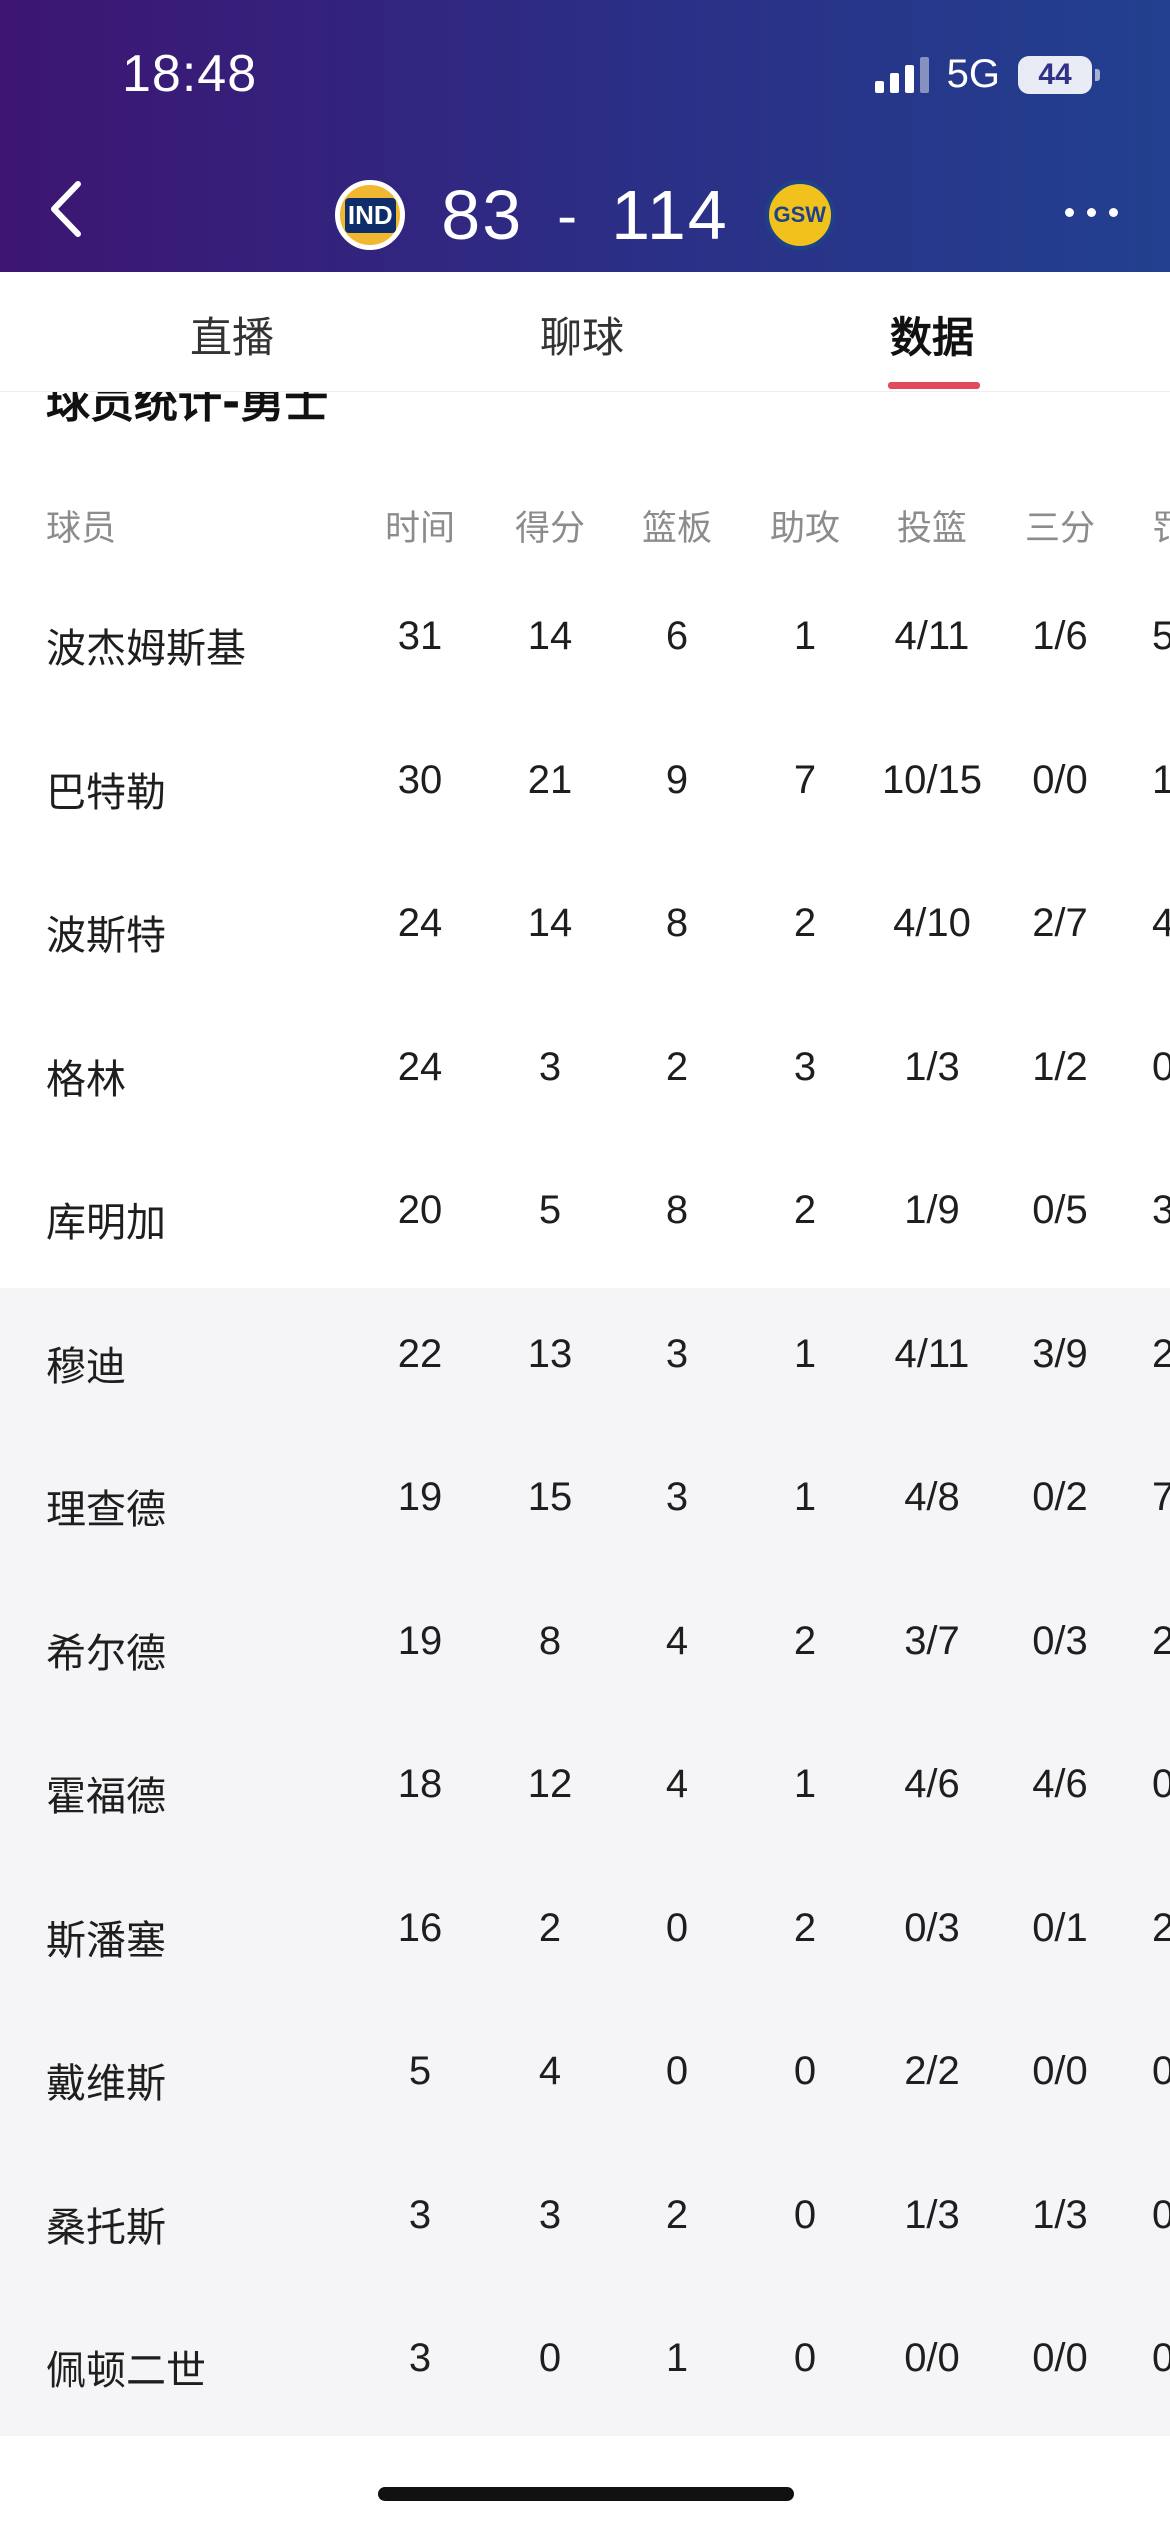 The width and height of the screenshot is (1170, 2532). I want to click on stat-cell: 5, so click(1161, 636).